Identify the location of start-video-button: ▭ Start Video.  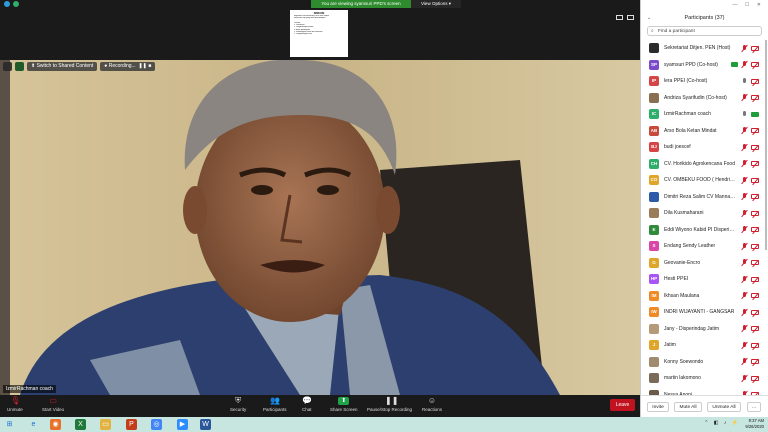
(53, 404).